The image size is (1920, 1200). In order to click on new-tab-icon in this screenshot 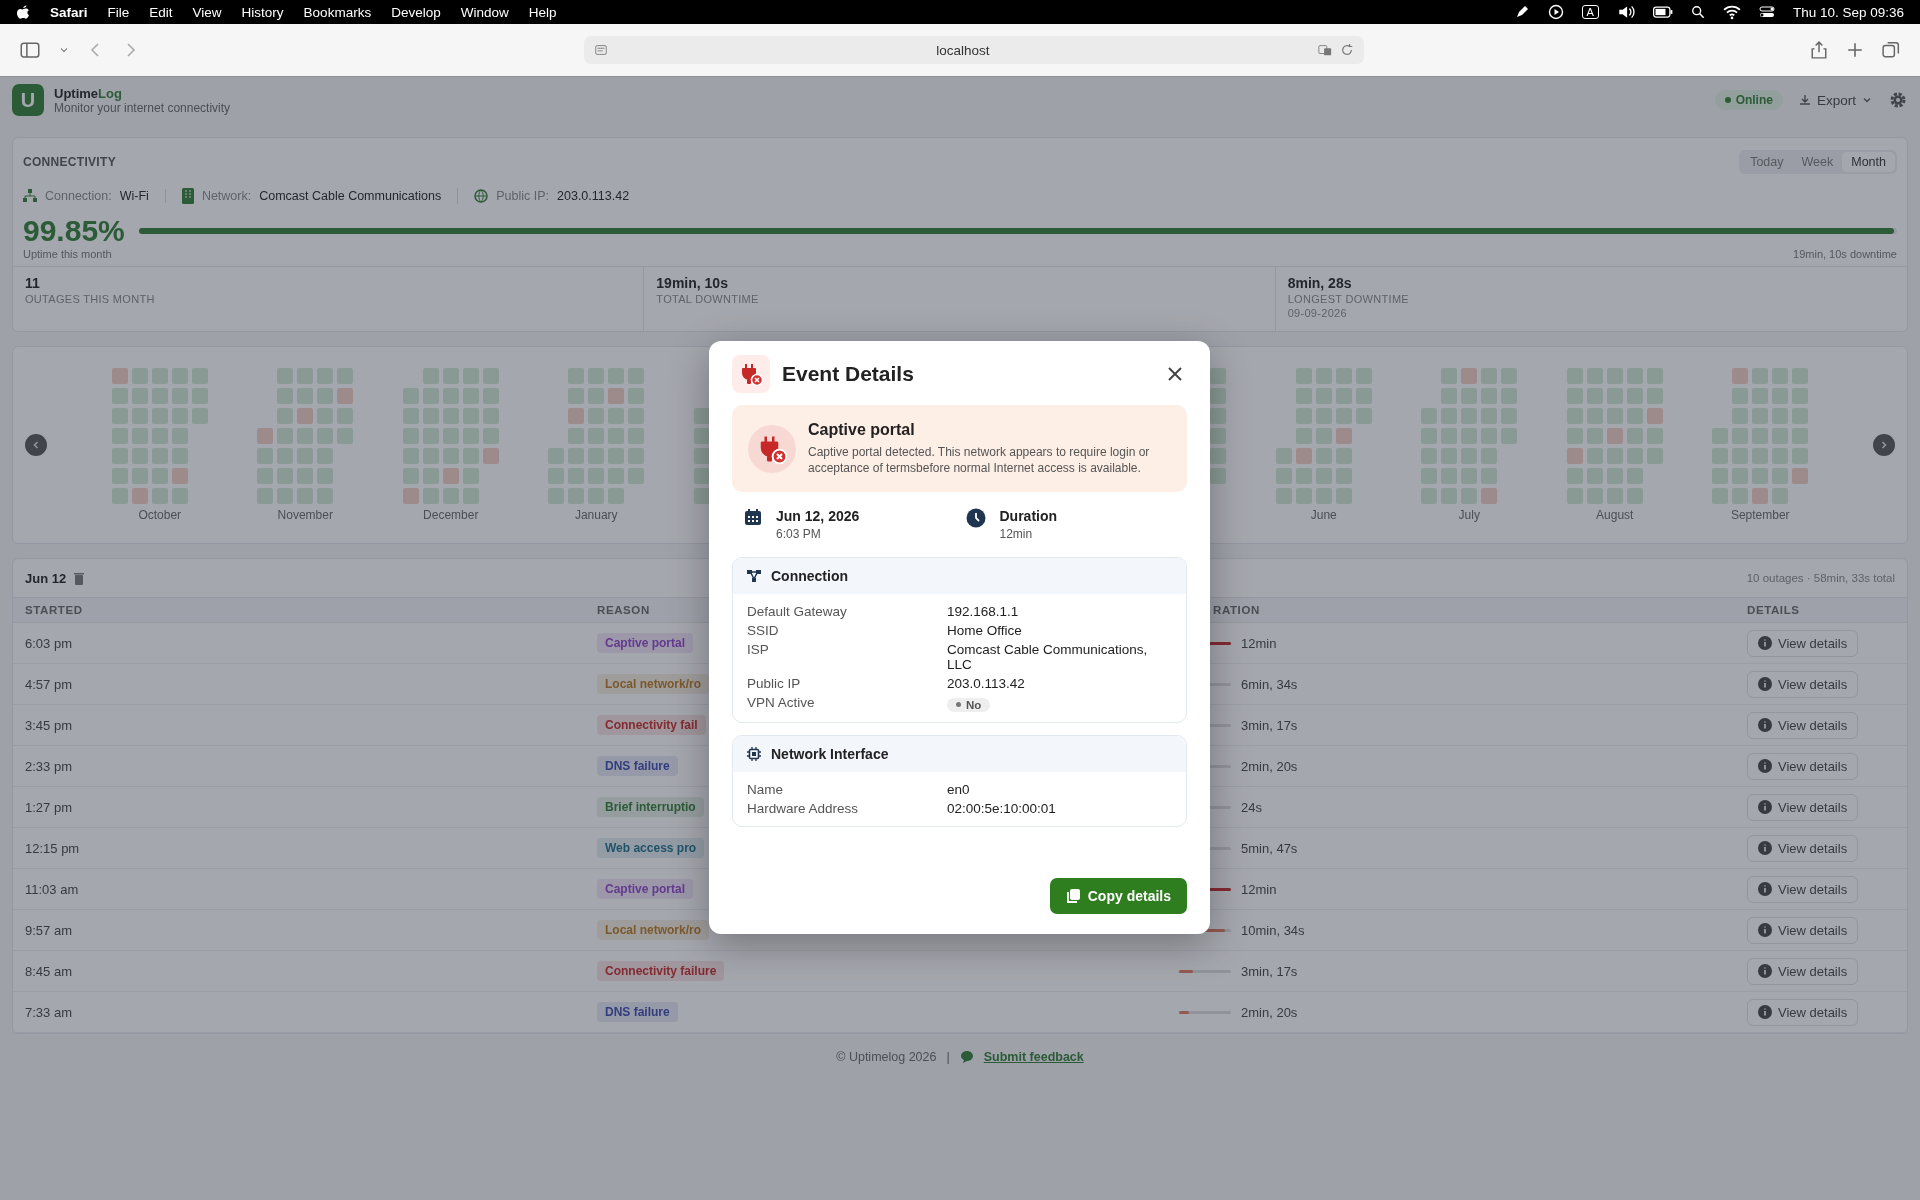, I will do `click(1855, 50)`.